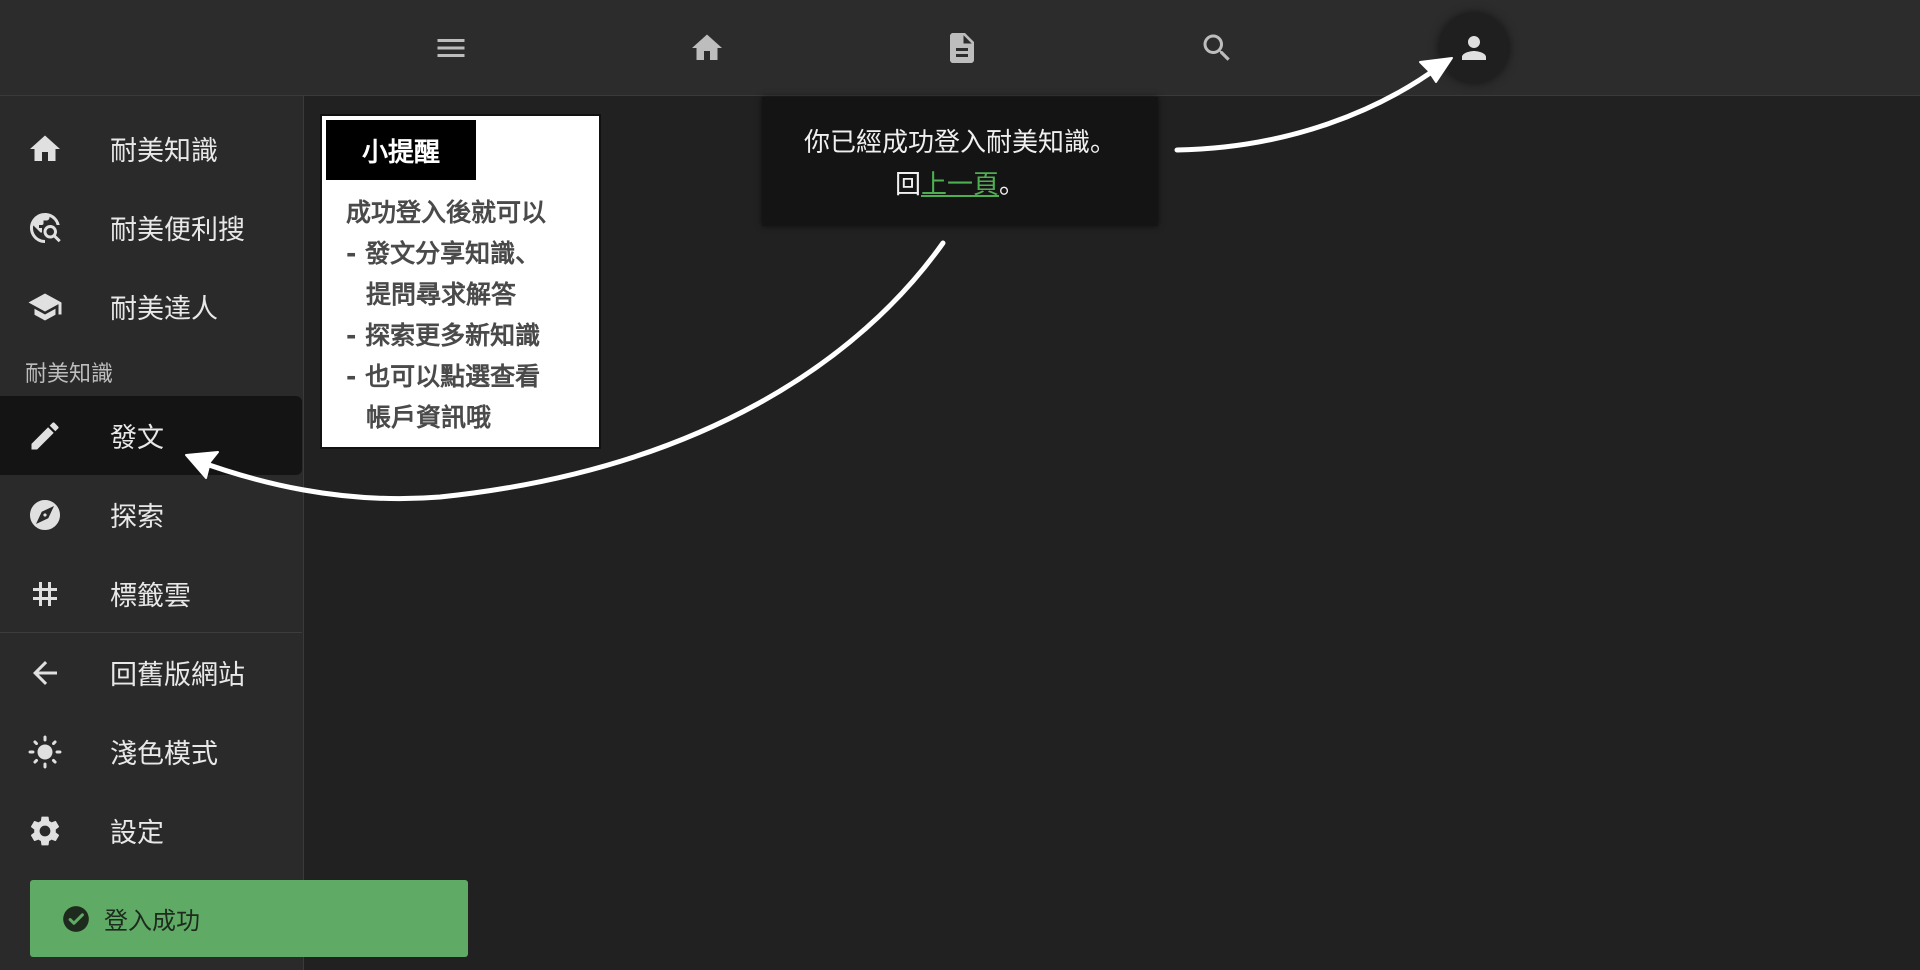 Image resolution: width=1920 pixels, height=970 pixels. I want to click on sidebar-item-experts: 耐美達人, so click(151, 306).